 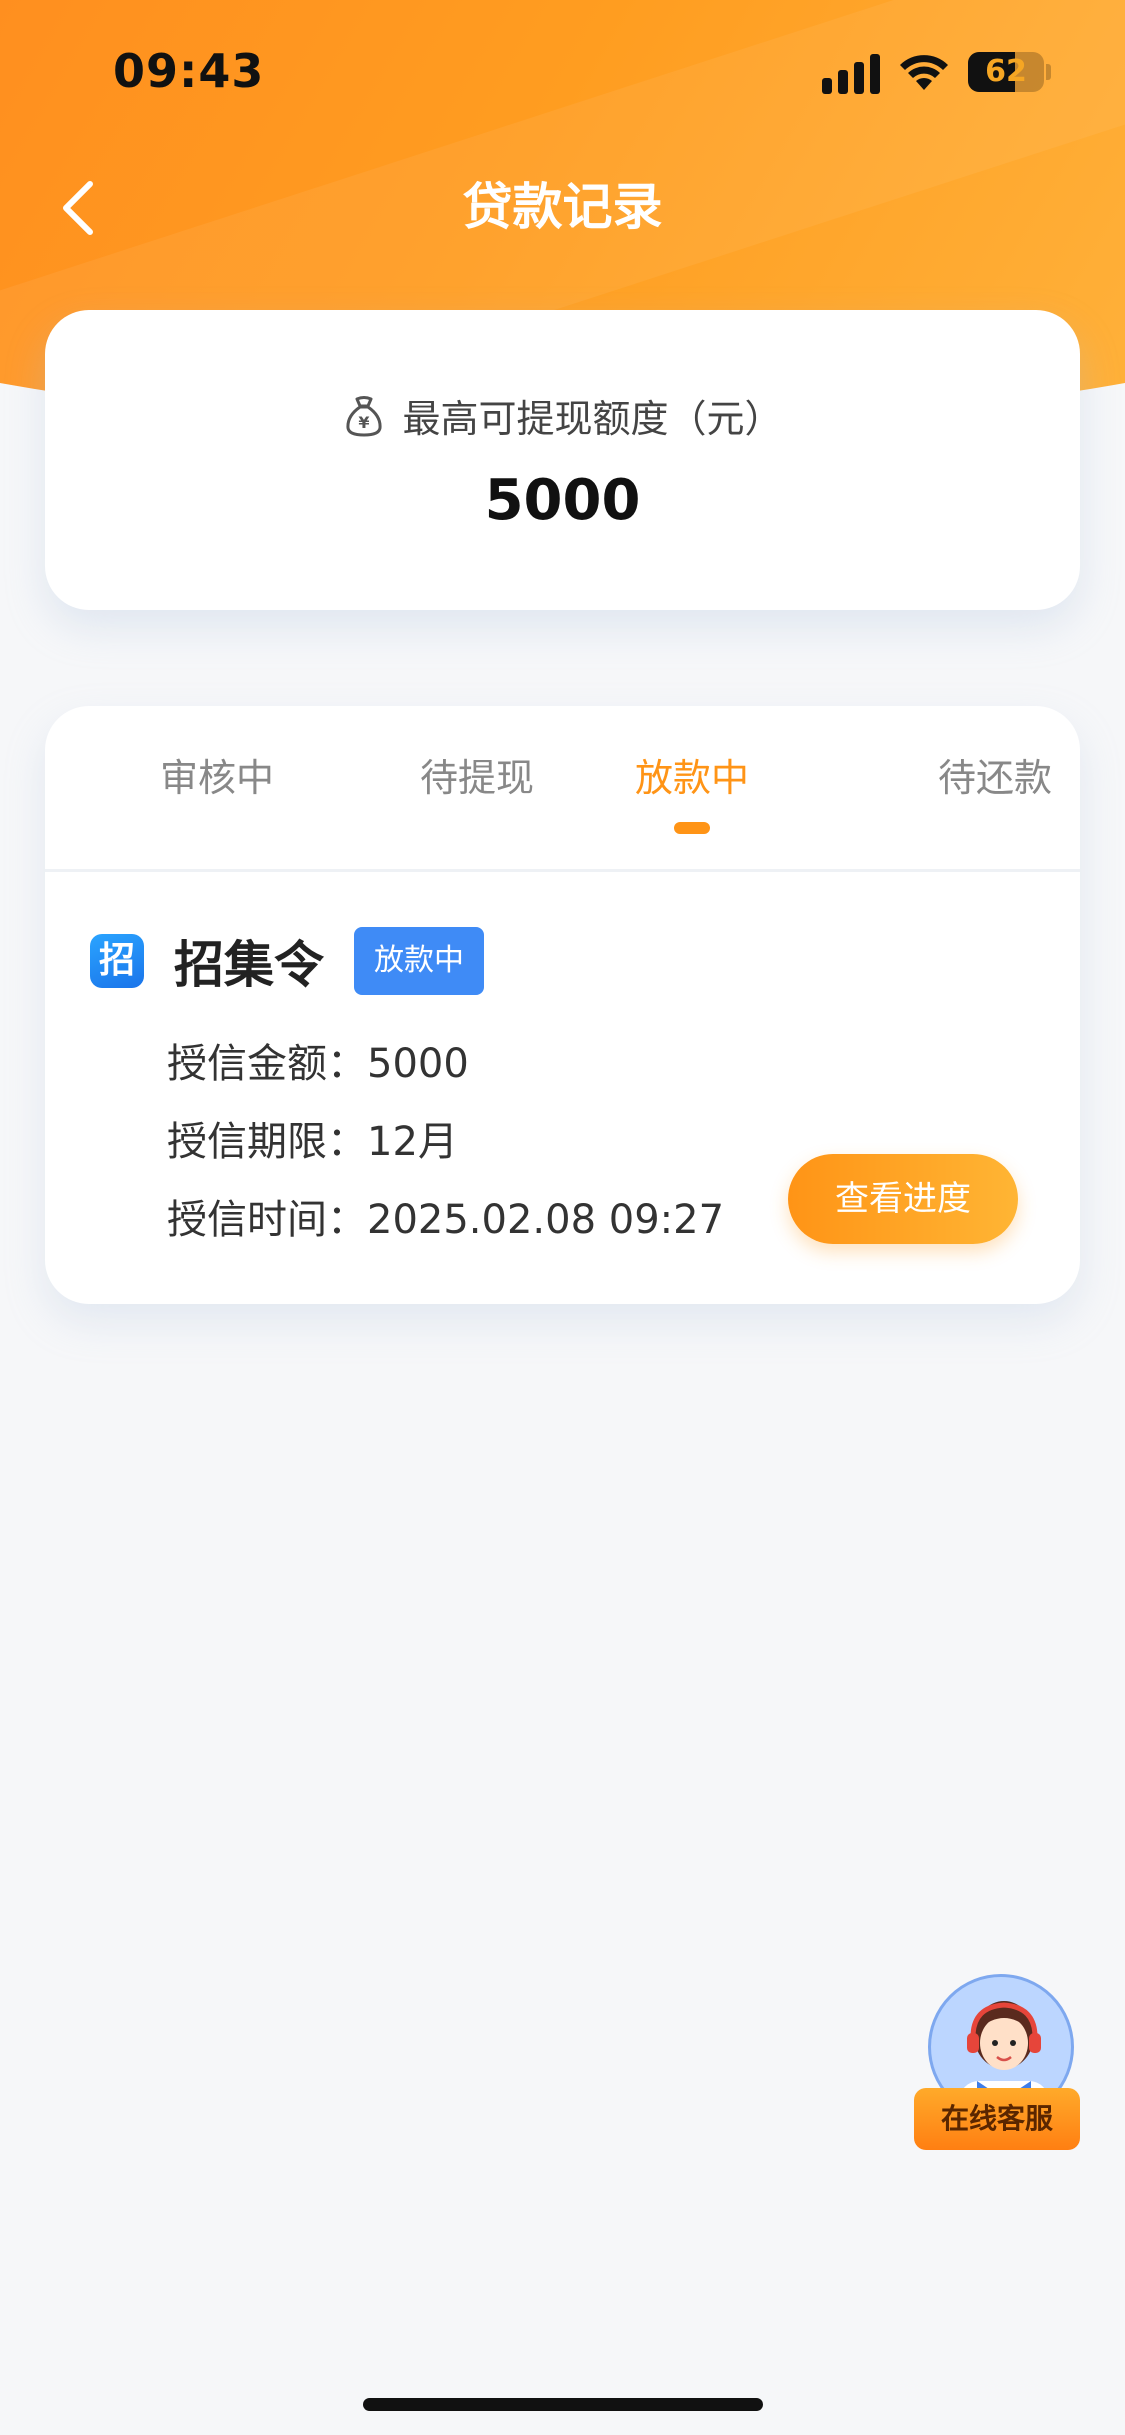 I want to click on credit-time-label: 授信时间：, so click(x=267, y=1220).